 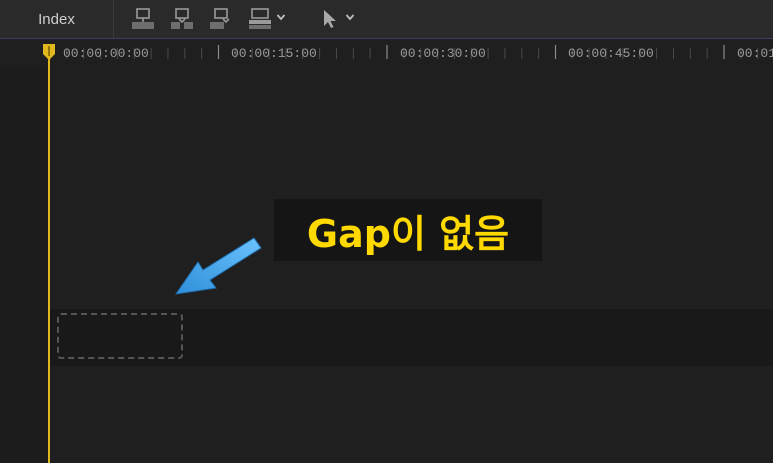 What do you see at coordinates (218, 266) in the screenshot?
I see `arrow-pointer-icon` at bounding box center [218, 266].